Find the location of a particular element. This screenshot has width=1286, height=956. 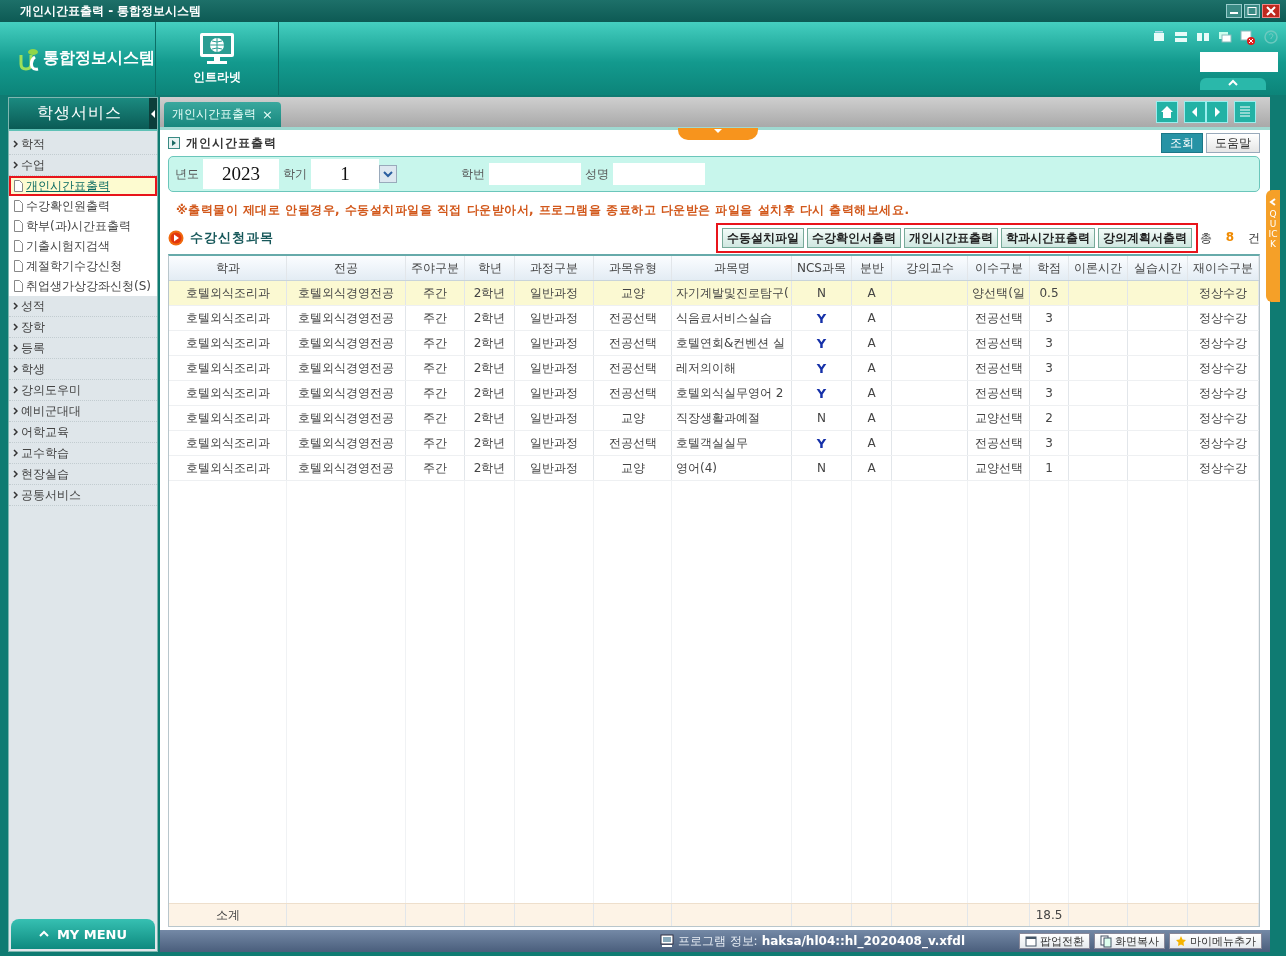

logo-text: 통합정보시스템 is located at coordinates (99, 58).